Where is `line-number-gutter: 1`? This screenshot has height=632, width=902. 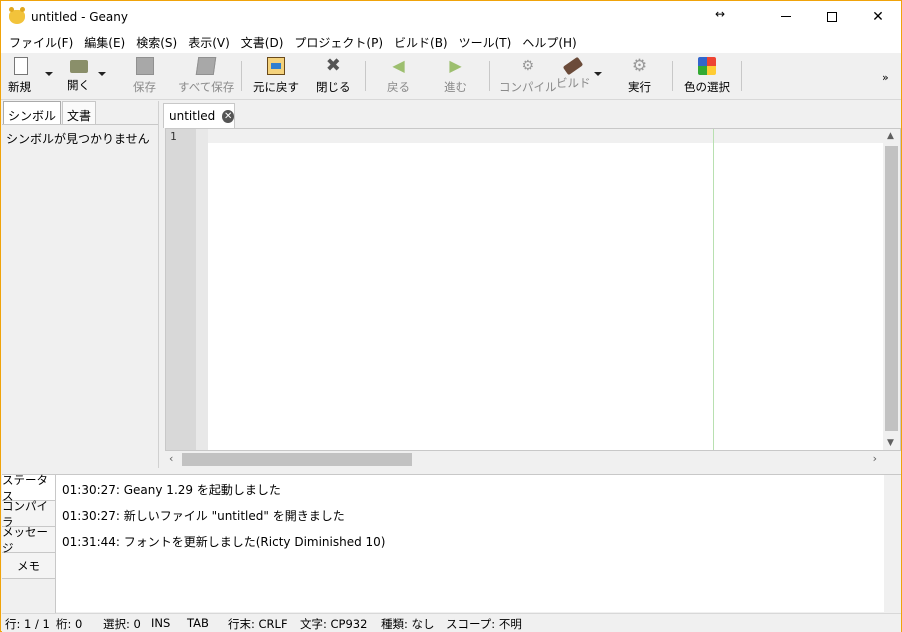
line-number-gutter: 1 is located at coordinates (181, 289).